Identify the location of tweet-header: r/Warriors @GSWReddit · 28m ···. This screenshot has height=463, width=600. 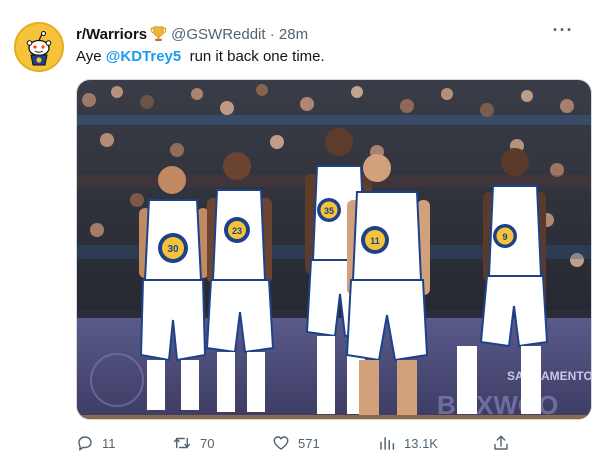
(328, 33).